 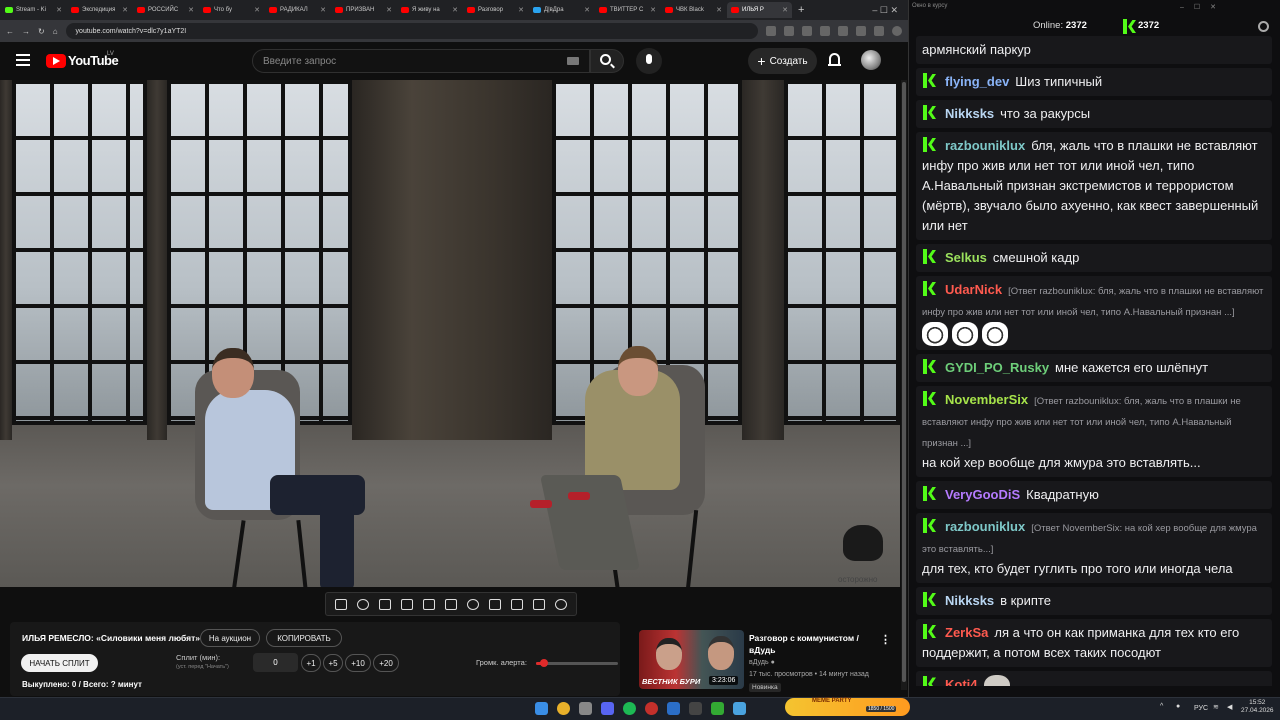 I want to click on avatar, so click(x=871, y=60).